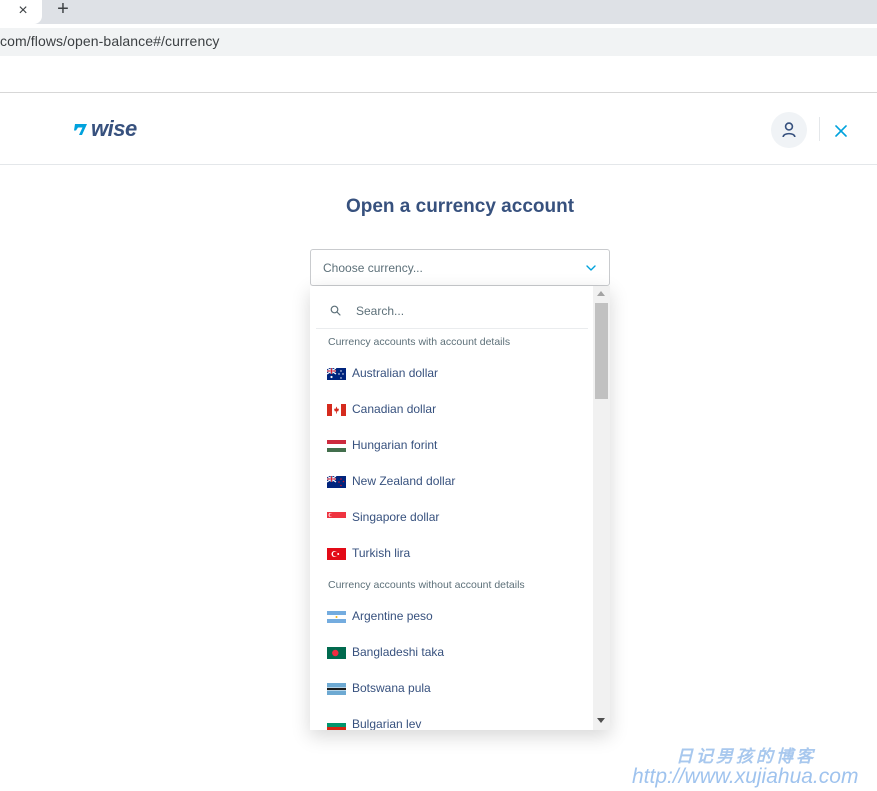 The height and width of the screenshot is (791, 877). What do you see at coordinates (392, 616) in the screenshot?
I see `currency-option-label: Argentine peso` at bounding box center [392, 616].